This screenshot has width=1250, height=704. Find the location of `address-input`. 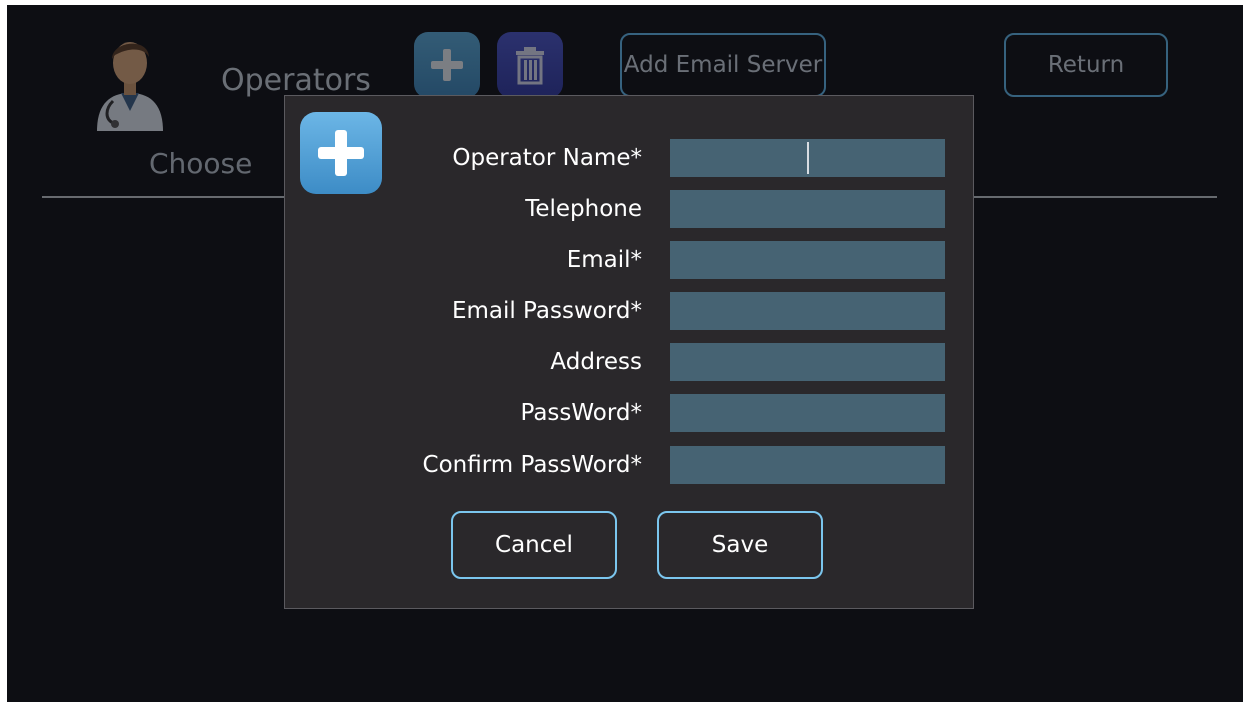

address-input is located at coordinates (807, 362).